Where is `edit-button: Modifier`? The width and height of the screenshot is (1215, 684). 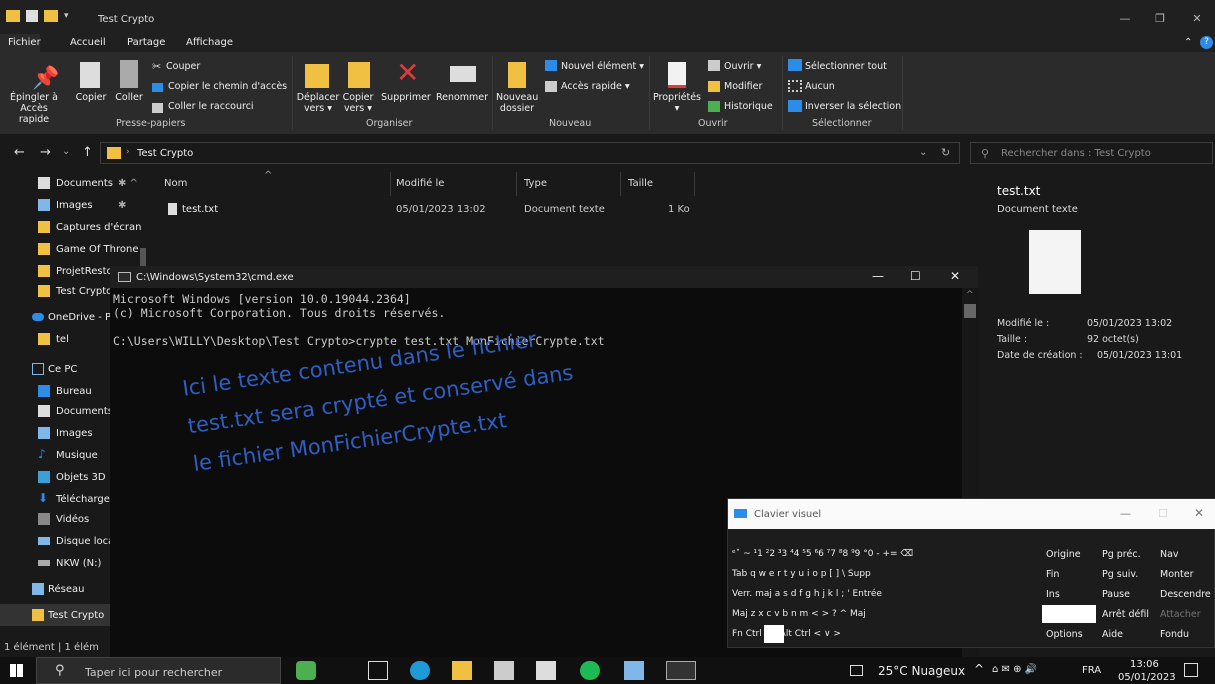
edit-button: Modifier is located at coordinates (743, 86).